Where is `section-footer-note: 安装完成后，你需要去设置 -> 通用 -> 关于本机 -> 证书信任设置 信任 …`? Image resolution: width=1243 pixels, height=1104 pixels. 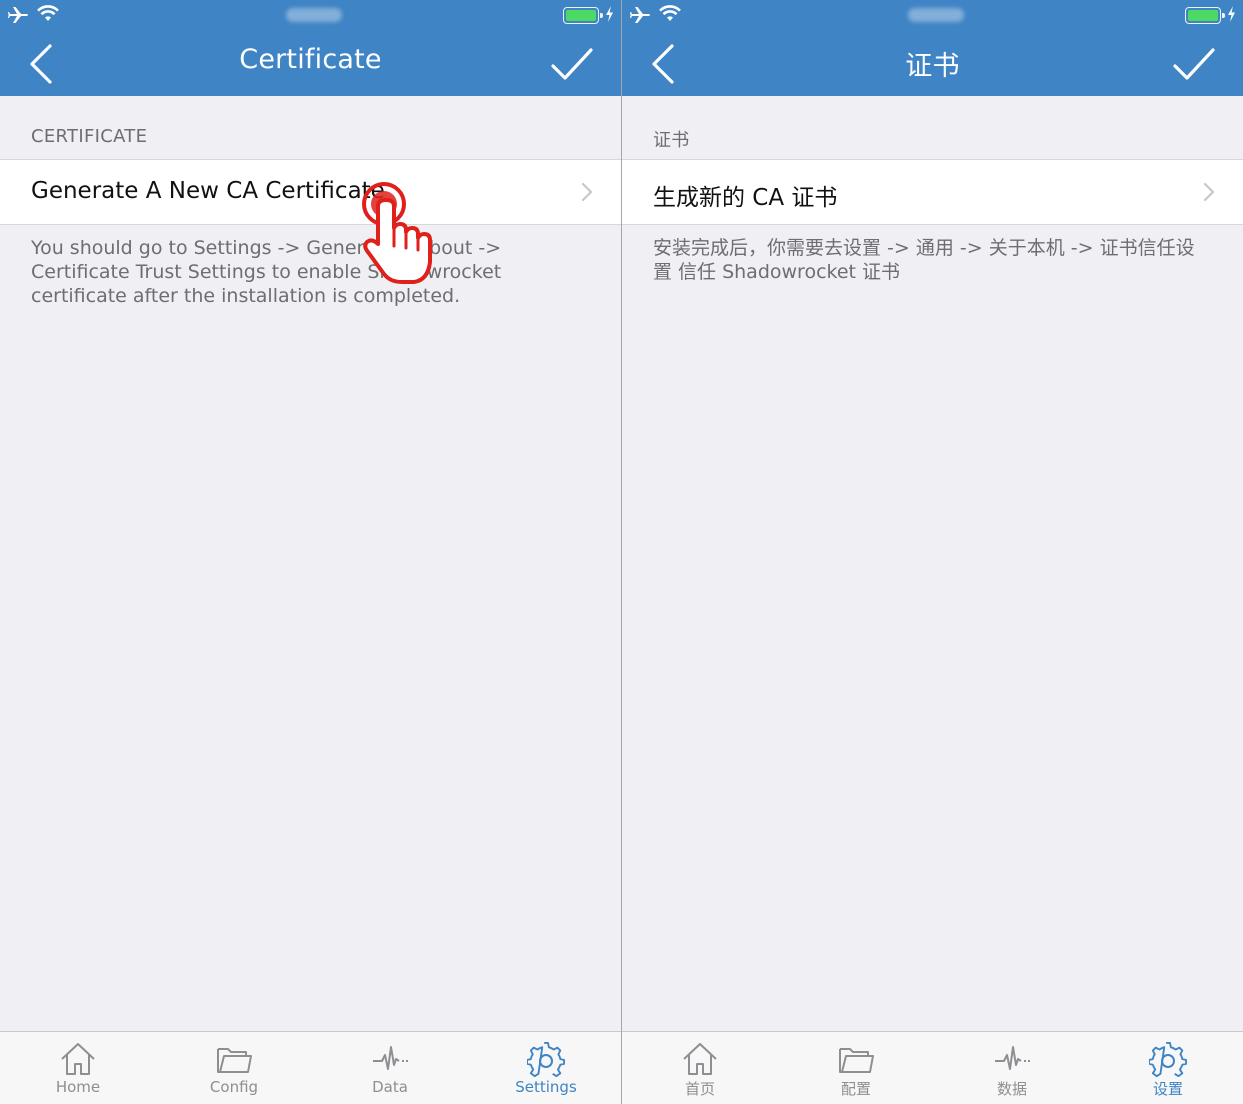
section-footer-note: 安装完成后，你需要去设置 -> 通用 -> 关于本机 -> 证书信任设置 信任 … is located at coordinates (924, 260).